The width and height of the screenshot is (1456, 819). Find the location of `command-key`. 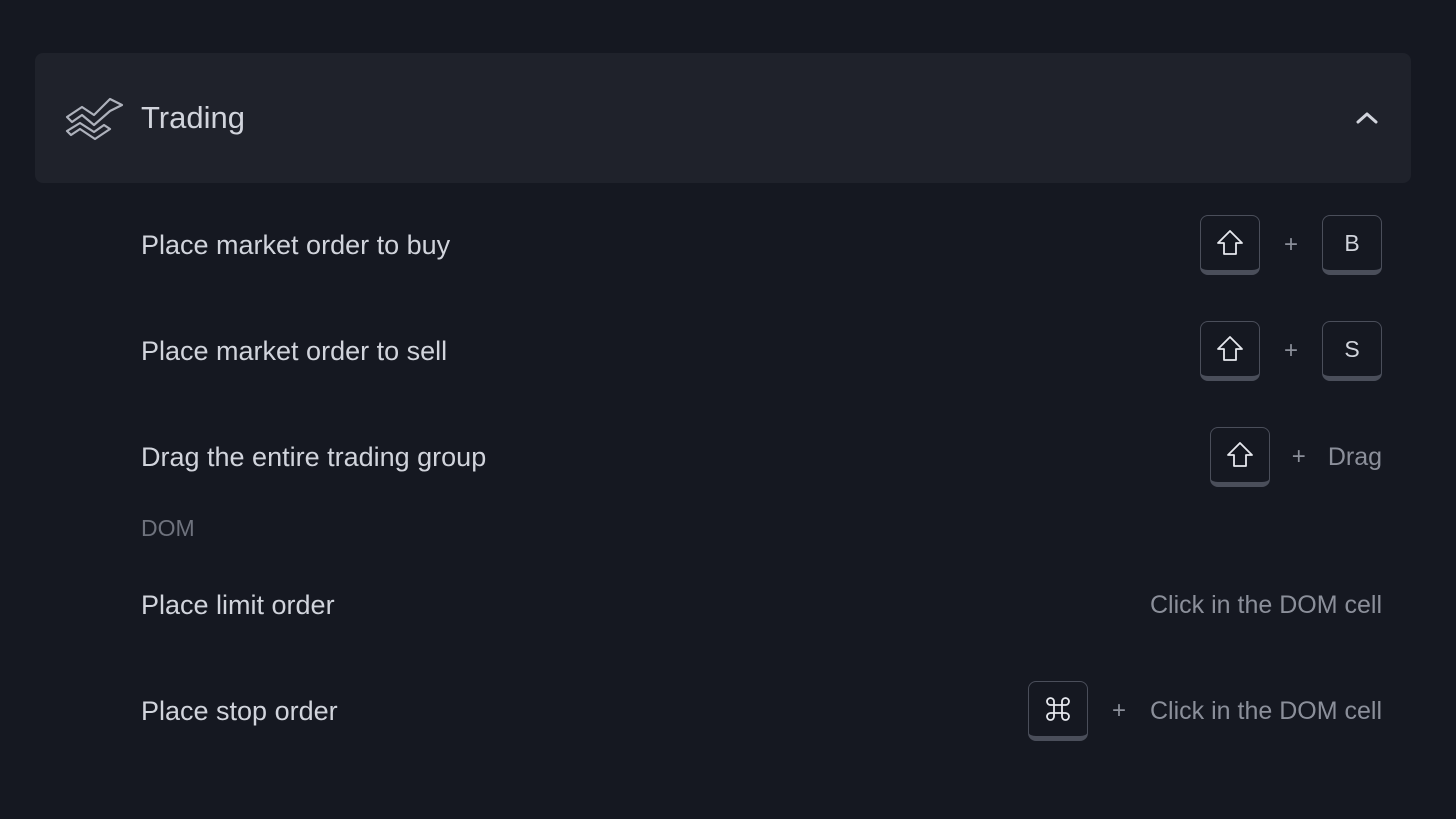

command-key is located at coordinates (1058, 711).